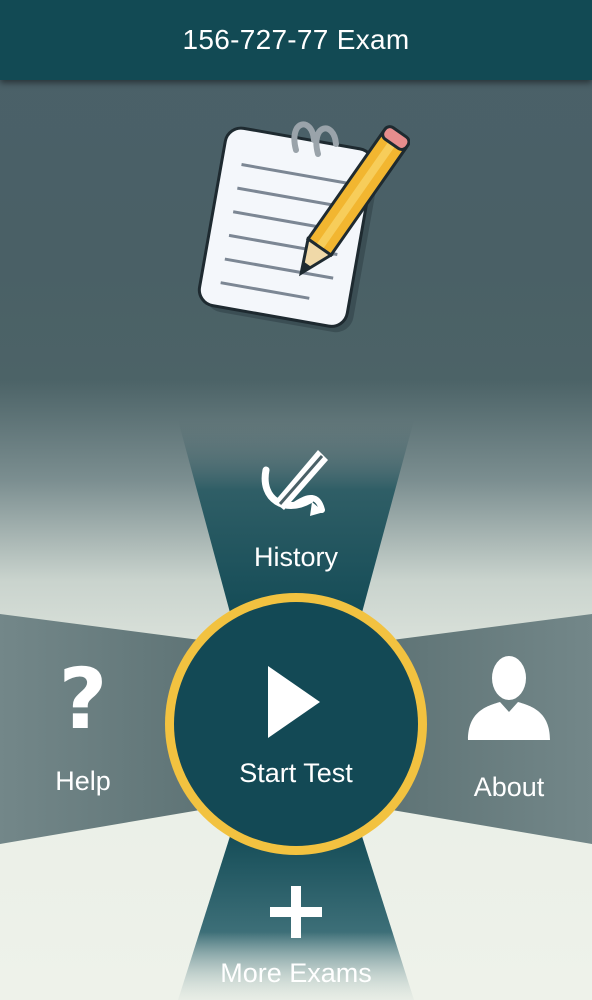 This screenshot has height=1000, width=592. What do you see at coordinates (296, 773) in the screenshot?
I see `start-test-label: Start Test` at bounding box center [296, 773].